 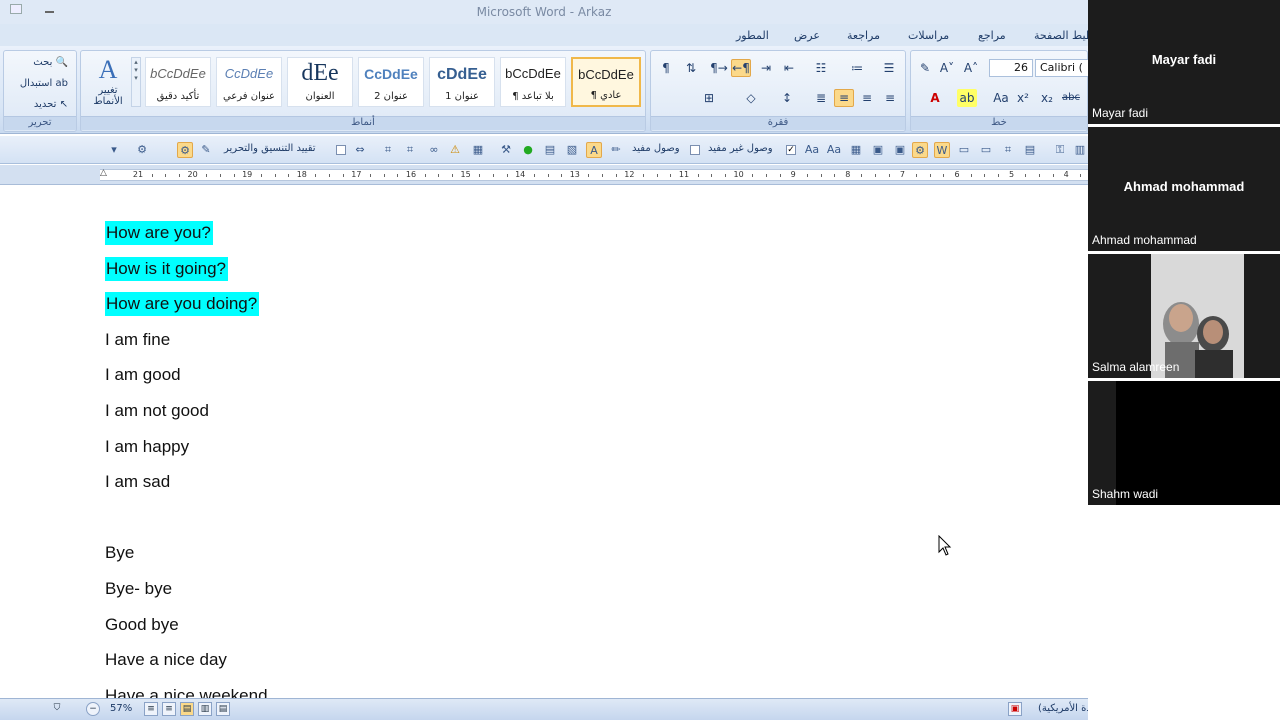 I want to click on shrink-font-icon: A˅, so click(x=947, y=68).